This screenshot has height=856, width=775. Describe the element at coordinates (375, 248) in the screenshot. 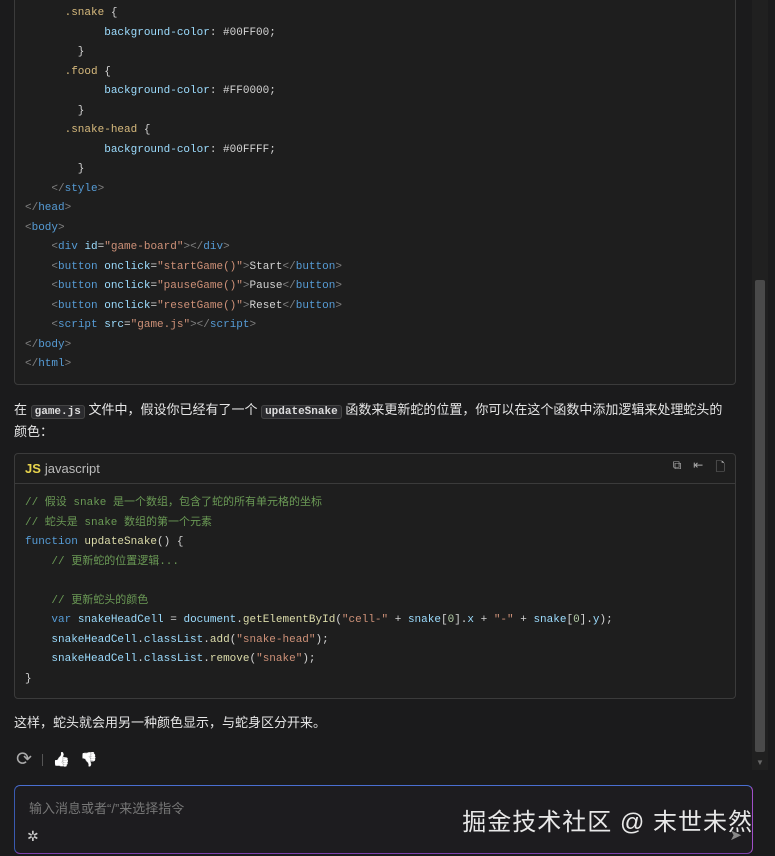

I see `code-line: <div id="game-board"></div>` at that location.